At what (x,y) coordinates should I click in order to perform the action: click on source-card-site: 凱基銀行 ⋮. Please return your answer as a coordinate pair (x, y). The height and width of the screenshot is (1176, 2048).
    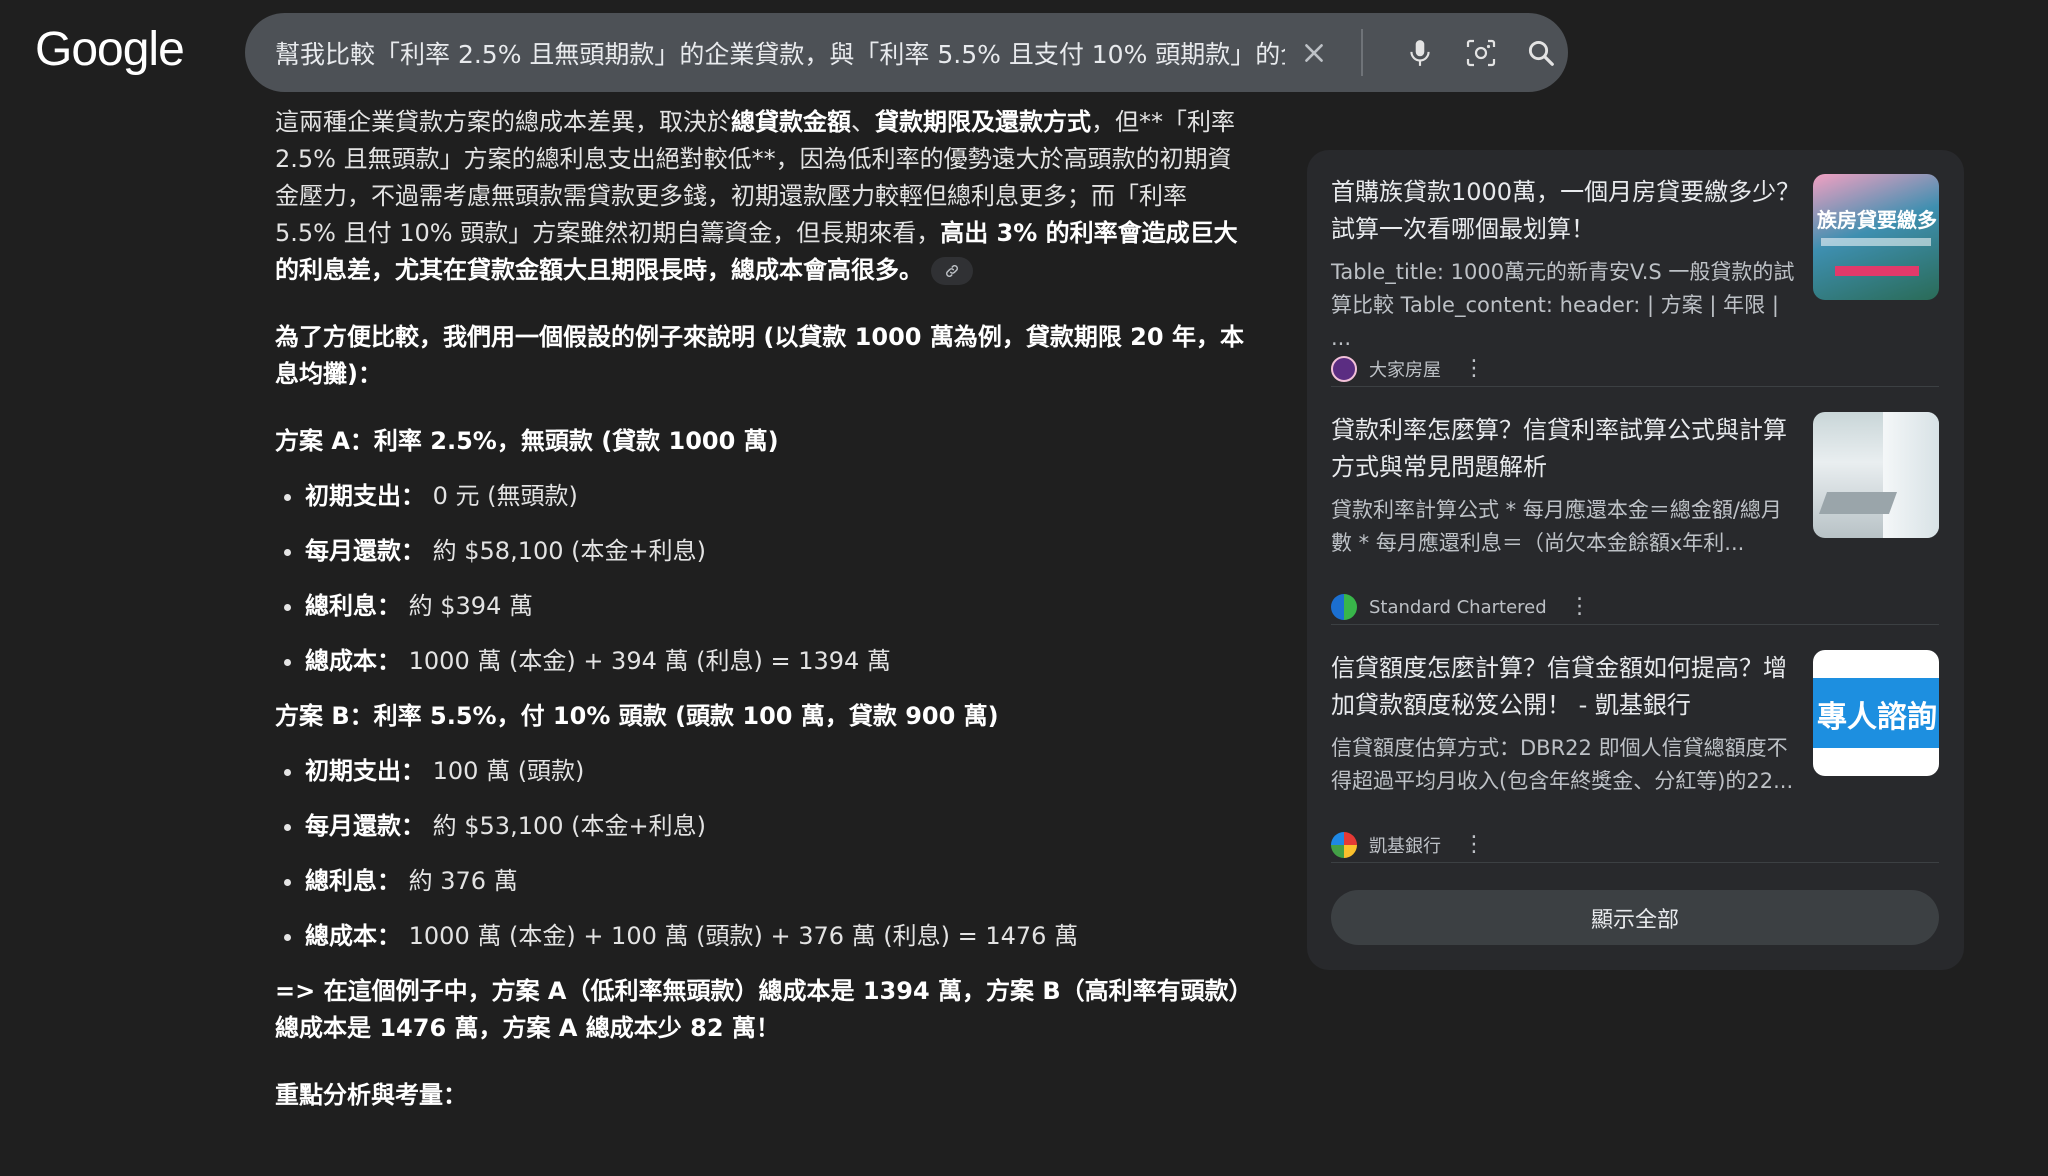
    Looking at the image, I should click on (1408, 845).